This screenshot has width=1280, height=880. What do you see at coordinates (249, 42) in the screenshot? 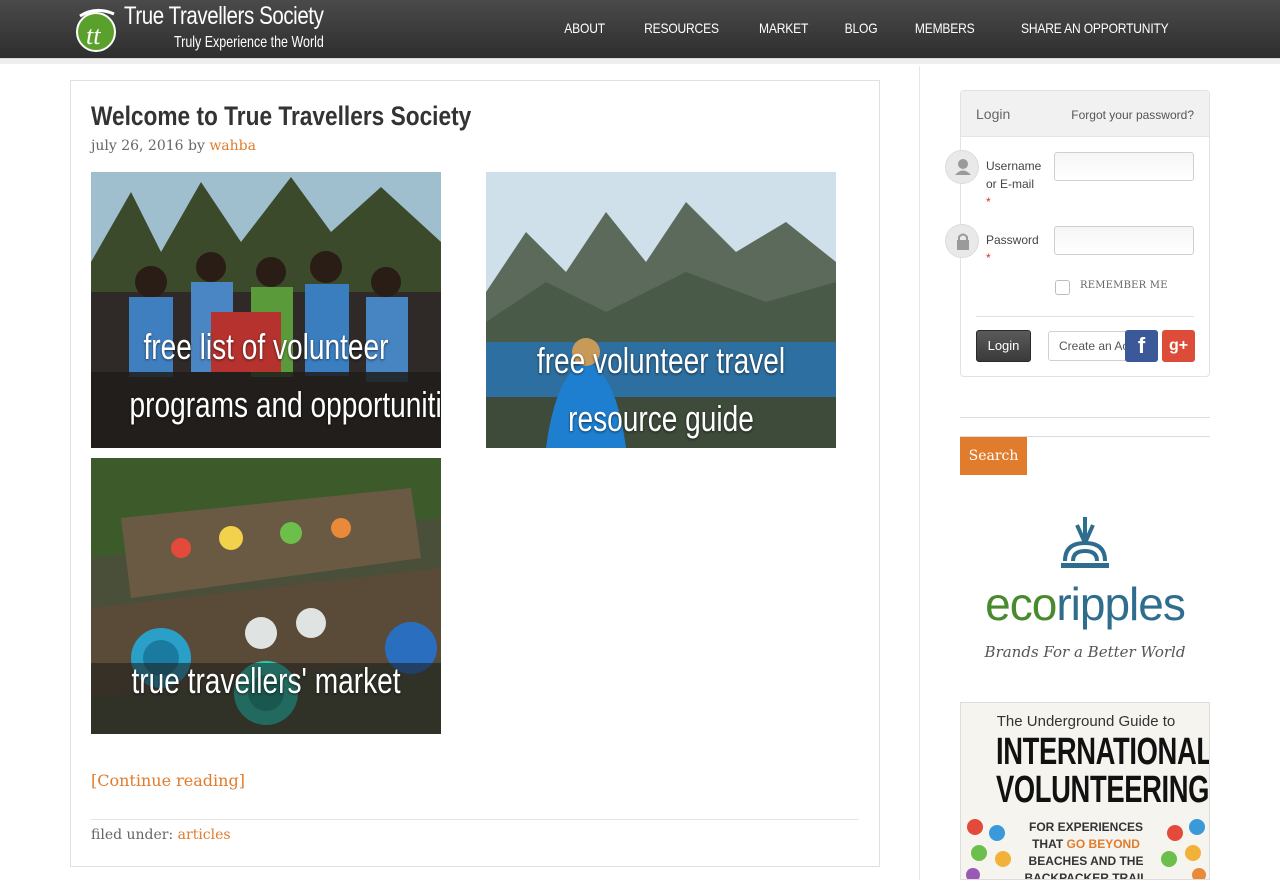
I see `site-tagline: Truly Experience the World` at bounding box center [249, 42].